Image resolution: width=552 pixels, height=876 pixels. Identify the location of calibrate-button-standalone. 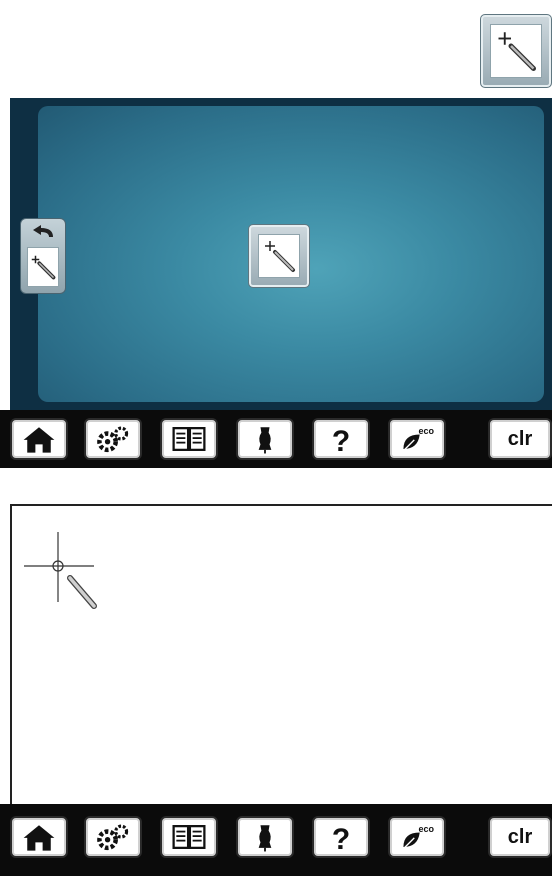
(516, 51).